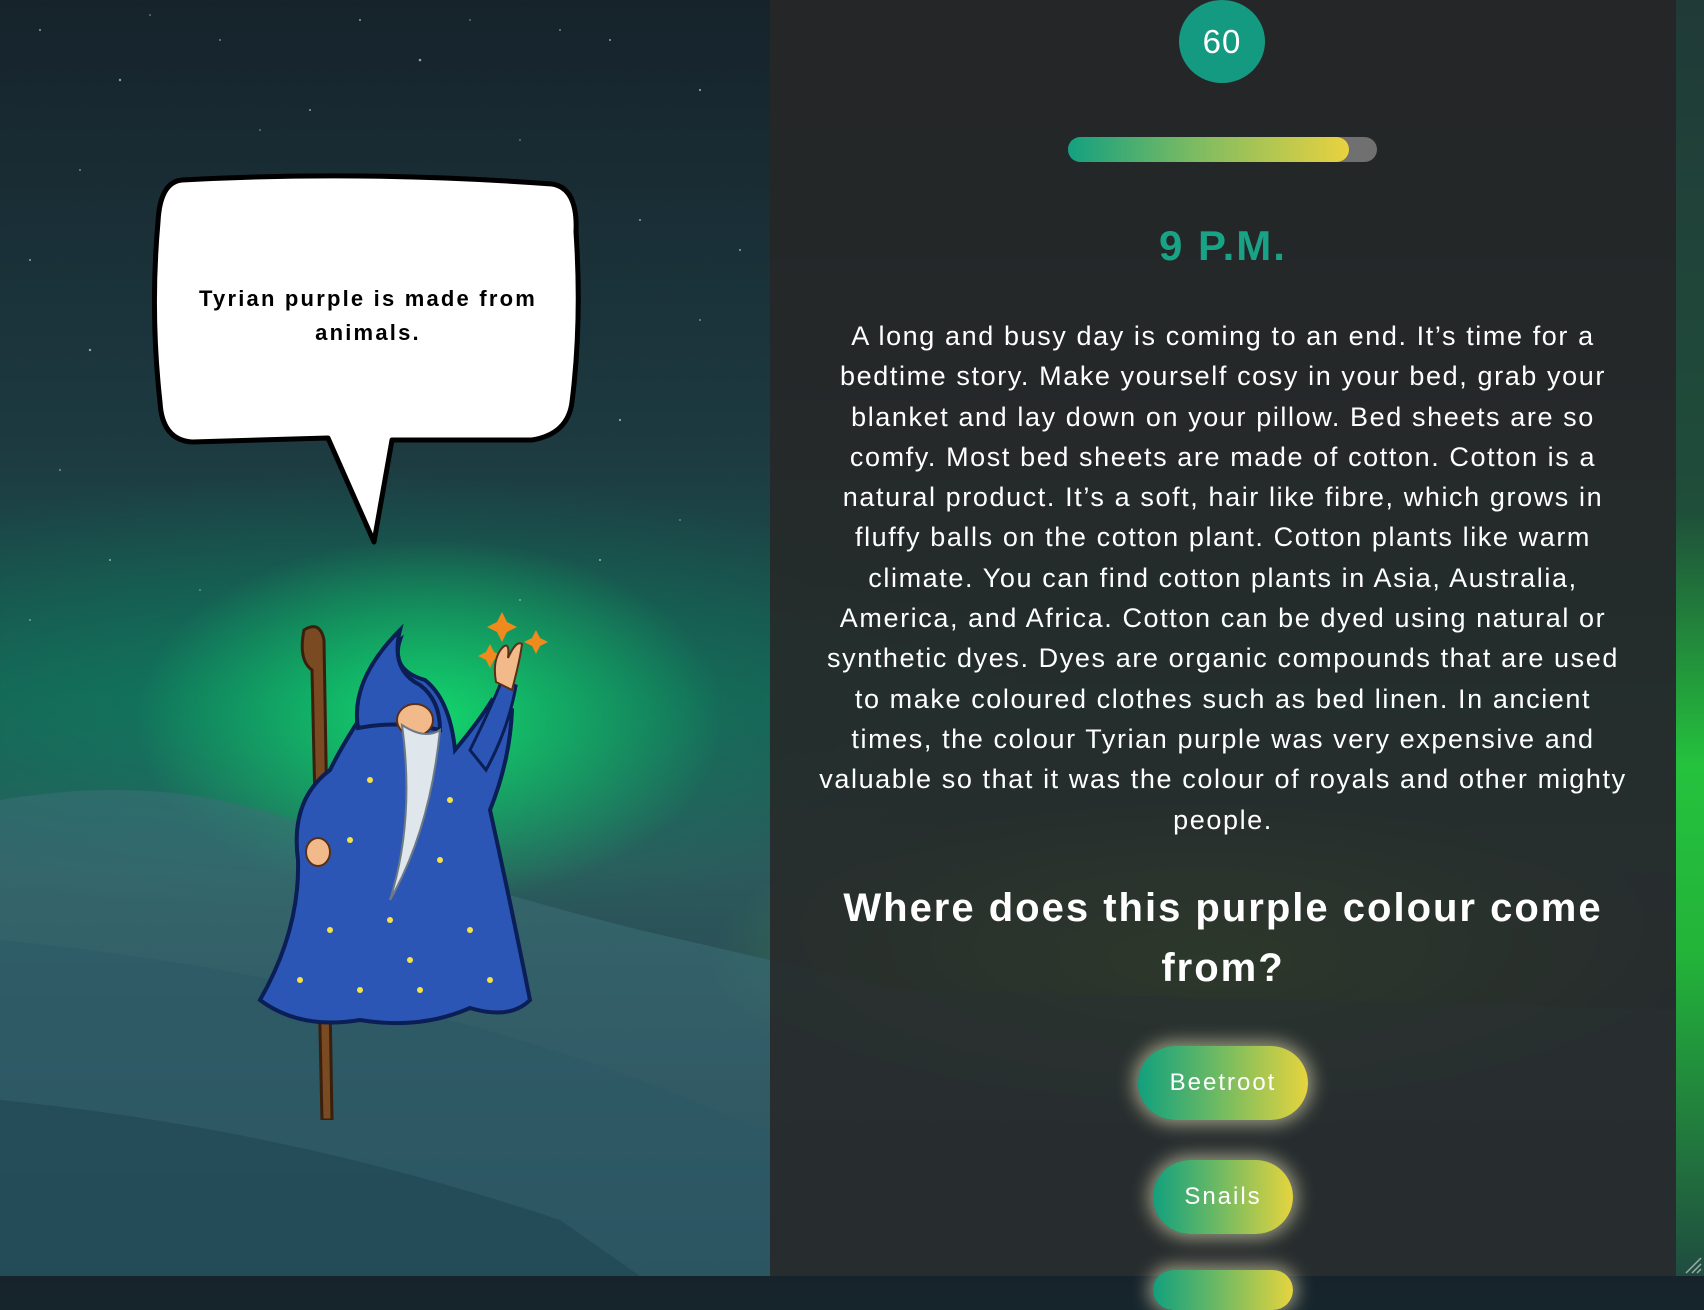 The width and height of the screenshot is (1704, 1310). Describe the element at coordinates (1690, 638) in the screenshot. I see `edge-aurora-strip` at that location.